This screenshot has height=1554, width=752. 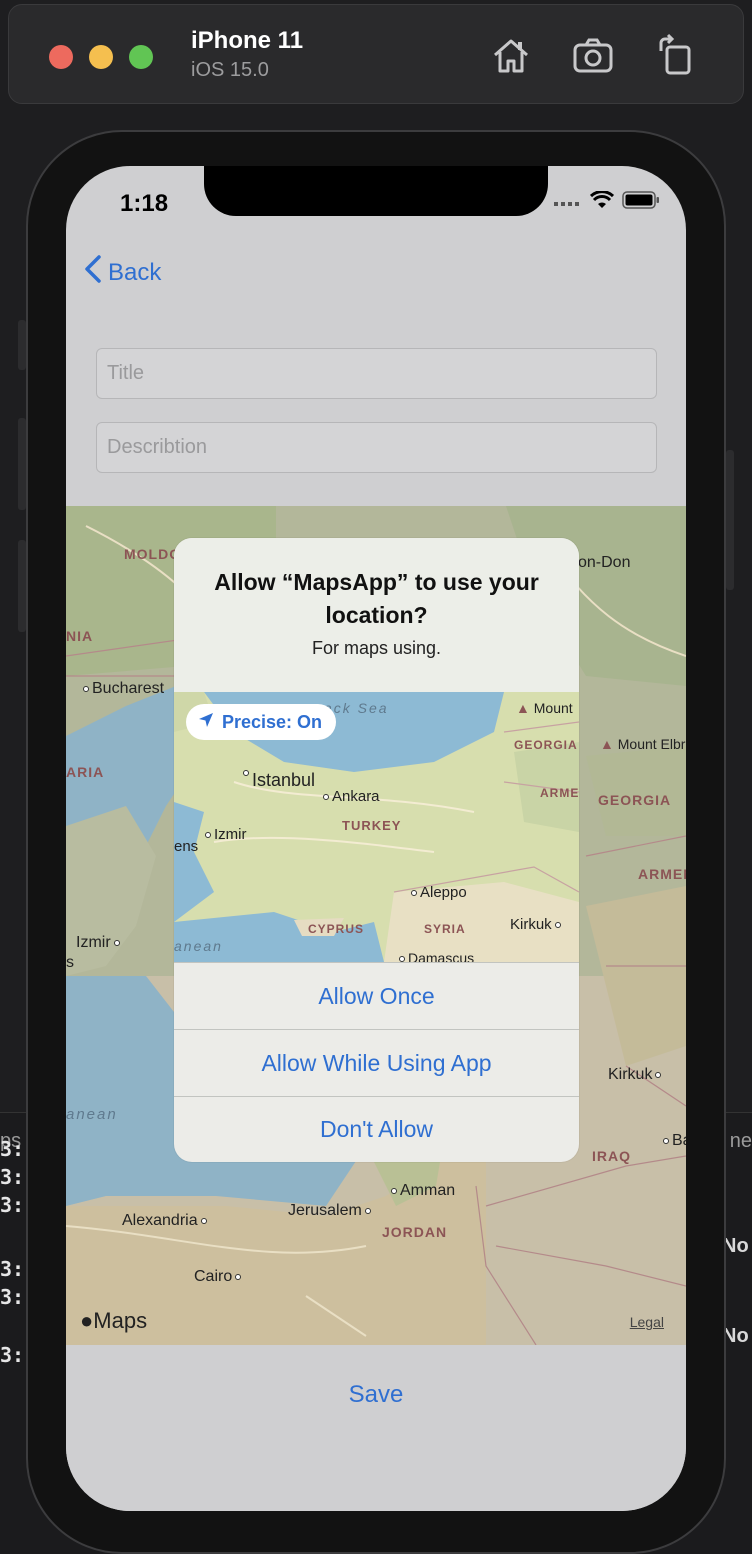 I want to click on precise-location-toggle: Precise: On, so click(x=261, y=722).